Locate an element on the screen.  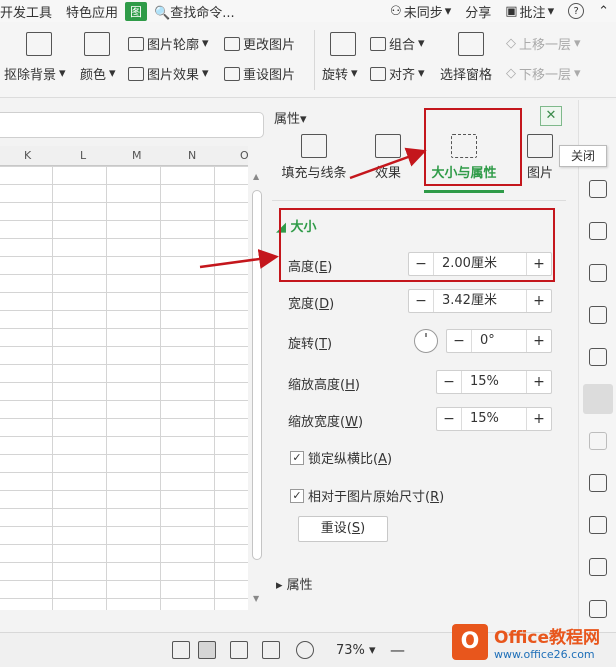
arrow-to-tab is located at coordinates (388, 163).